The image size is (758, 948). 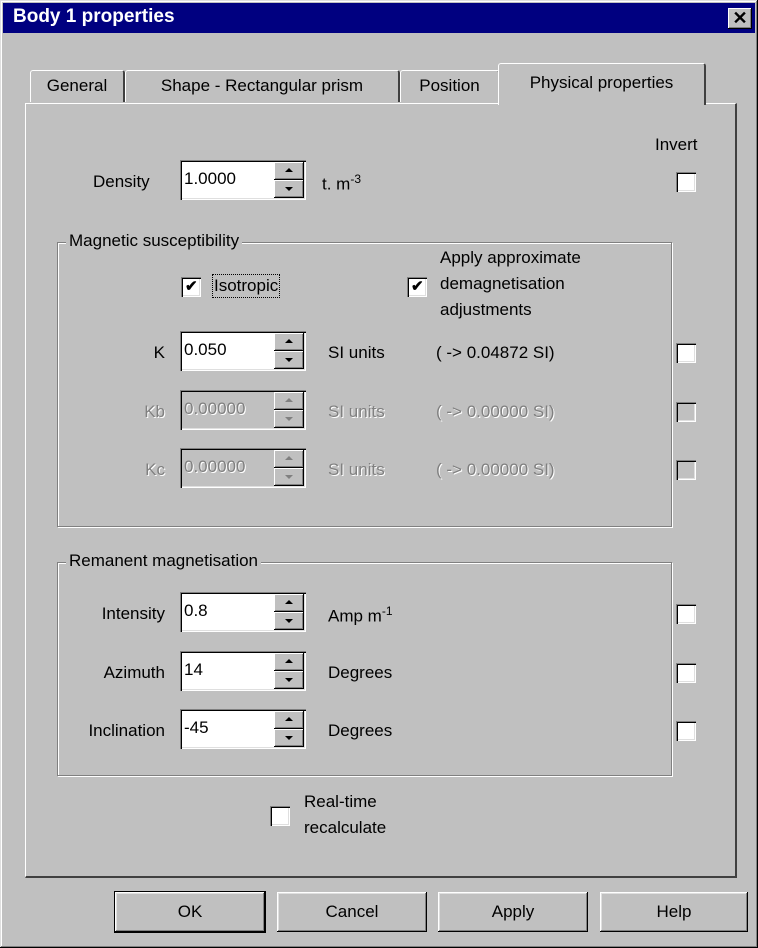 I want to click on azimuth-unit: Degrees, so click(x=360, y=672).